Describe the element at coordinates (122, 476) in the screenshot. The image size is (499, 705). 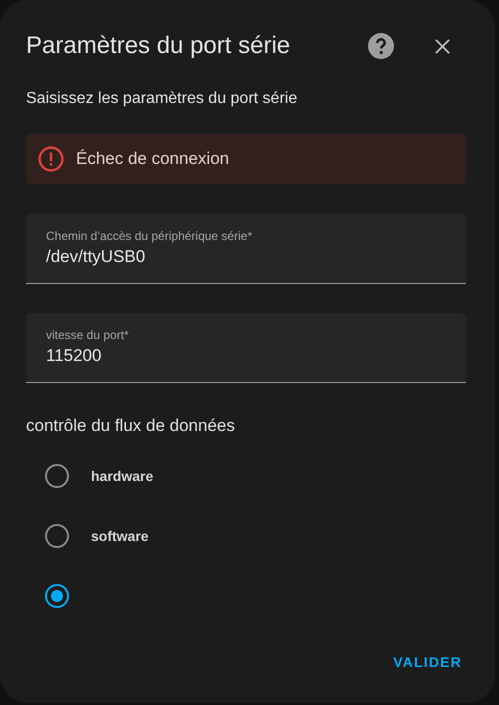
I see `option-label: hardware` at that location.